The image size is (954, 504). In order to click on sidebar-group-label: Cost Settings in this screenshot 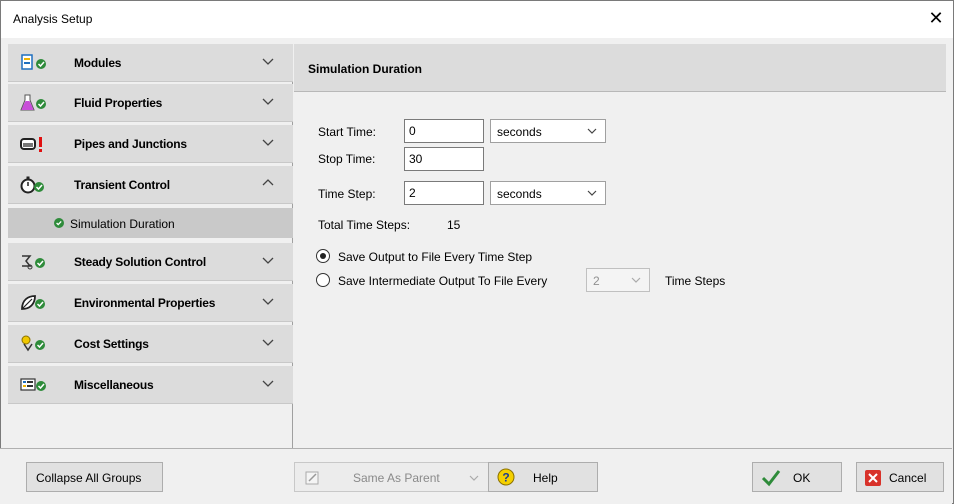, I will do `click(111, 344)`.